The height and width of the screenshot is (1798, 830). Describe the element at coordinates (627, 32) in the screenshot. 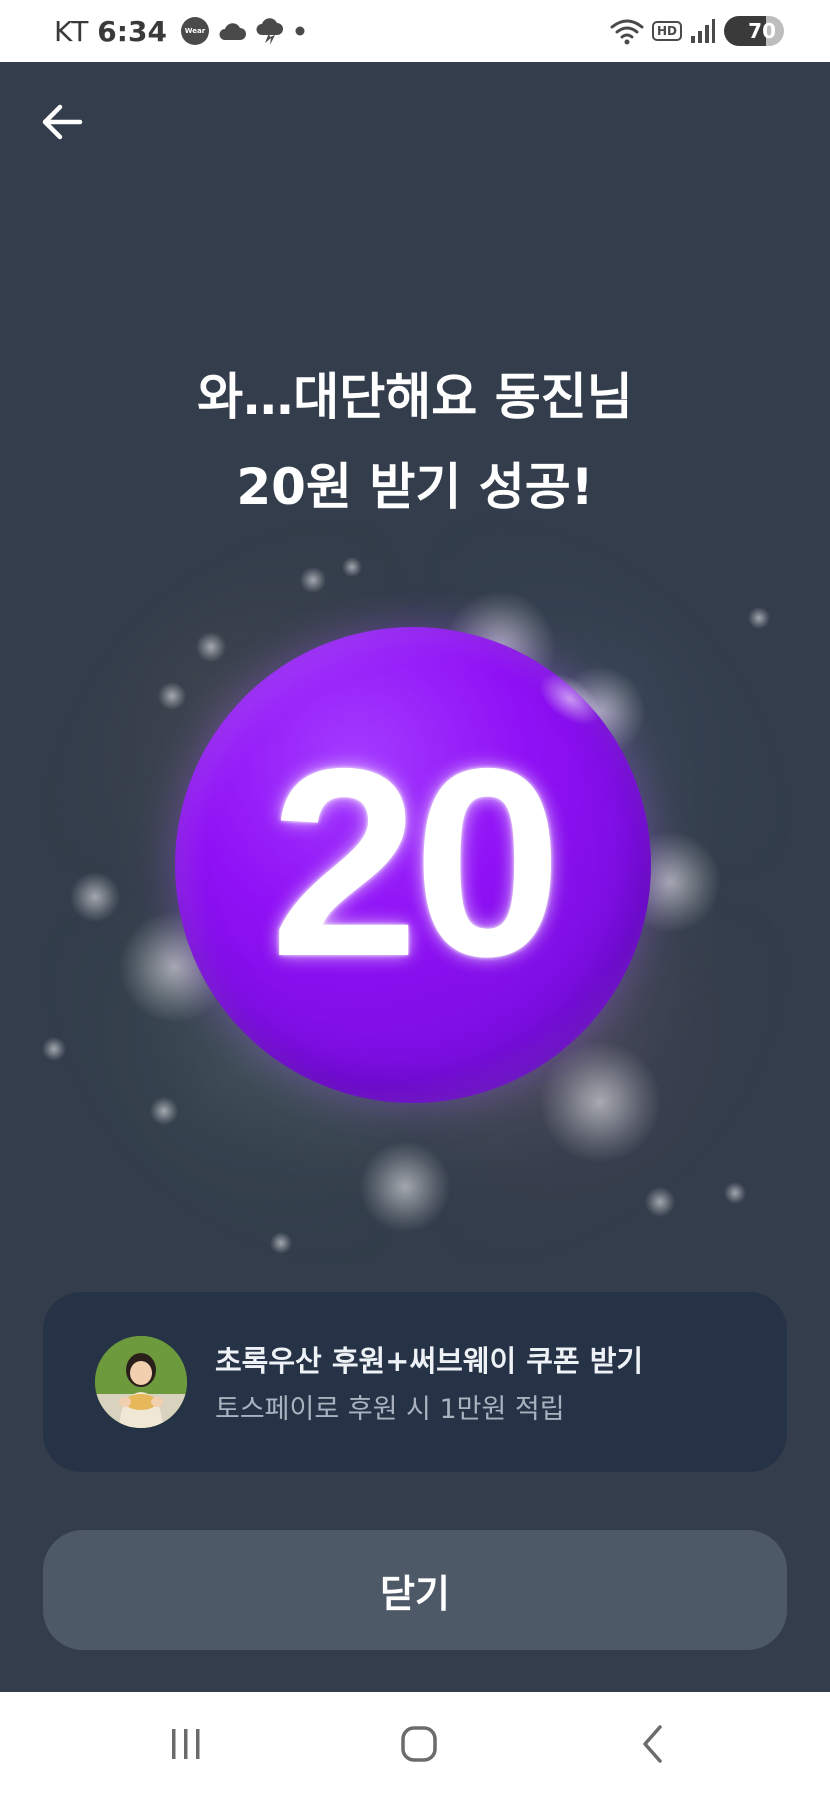

I see `wifi-icon` at that location.